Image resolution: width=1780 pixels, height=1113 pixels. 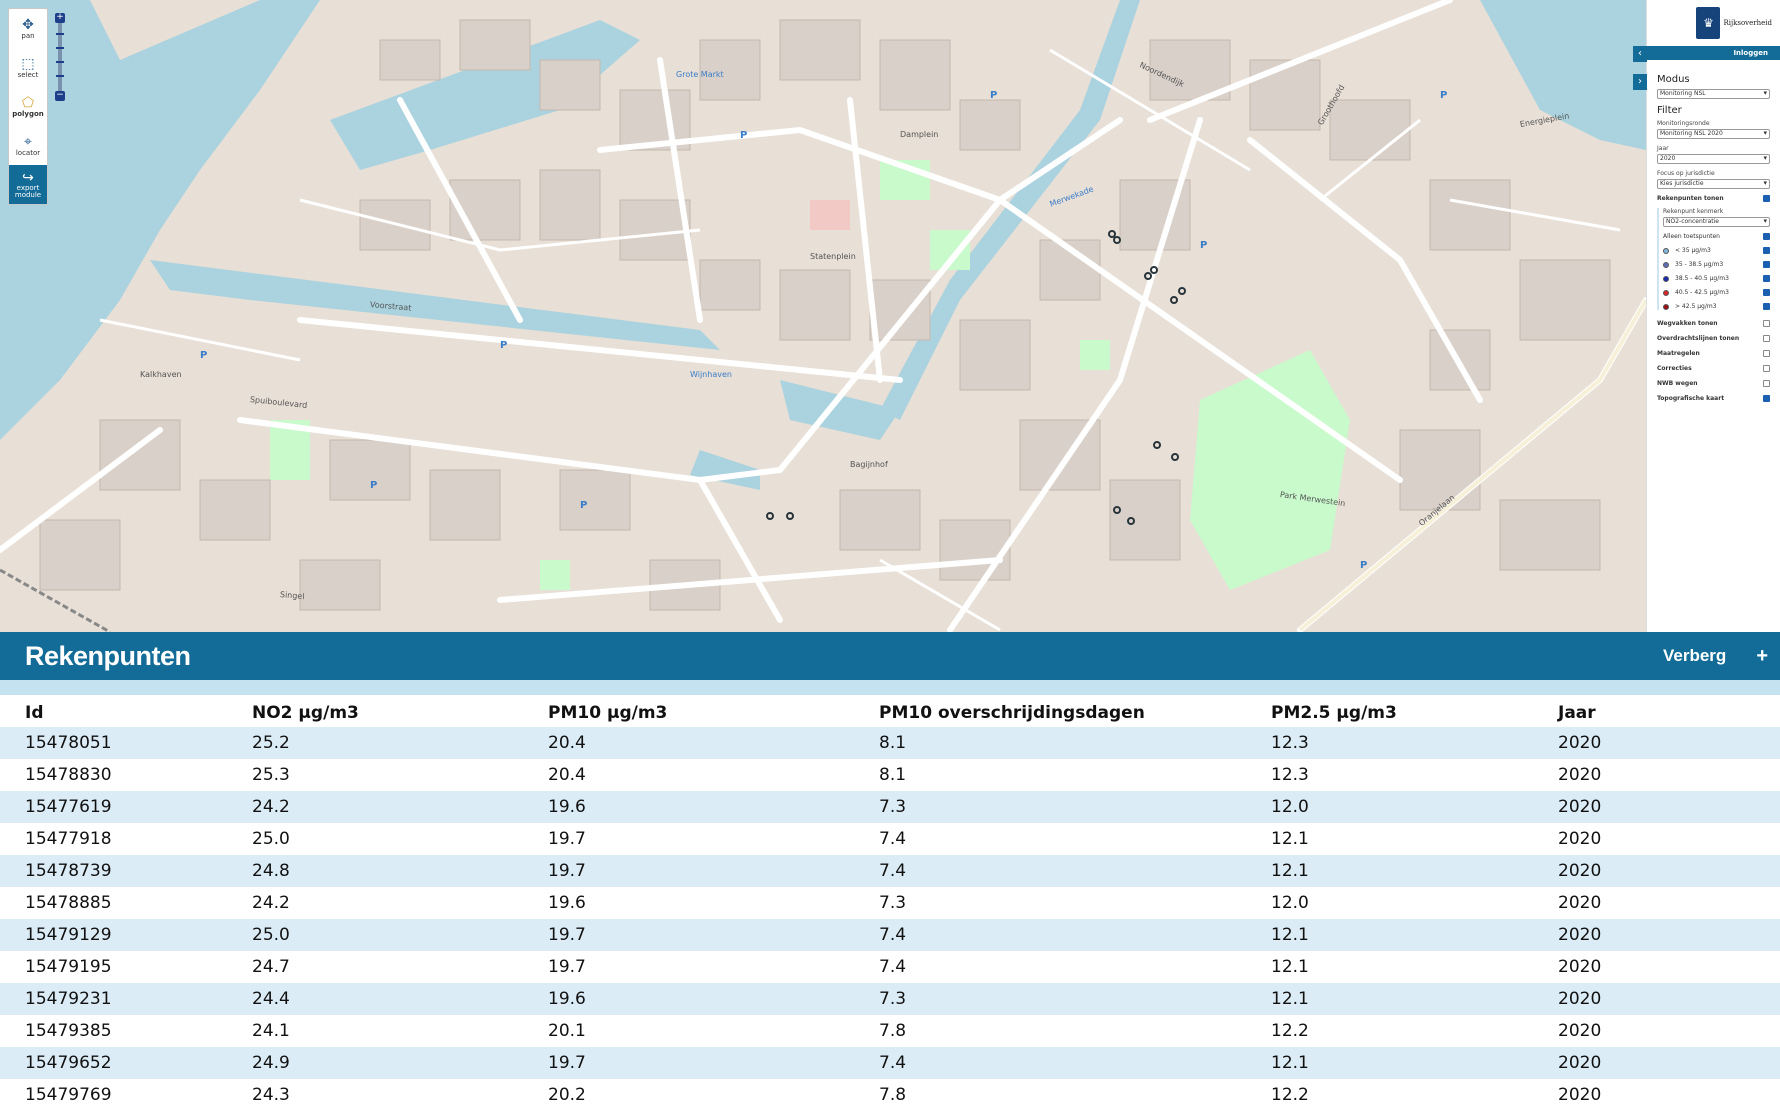 What do you see at coordinates (113, 999) in the screenshot?
I see `table-cell: 15479231` at bounding box center [113, 999].